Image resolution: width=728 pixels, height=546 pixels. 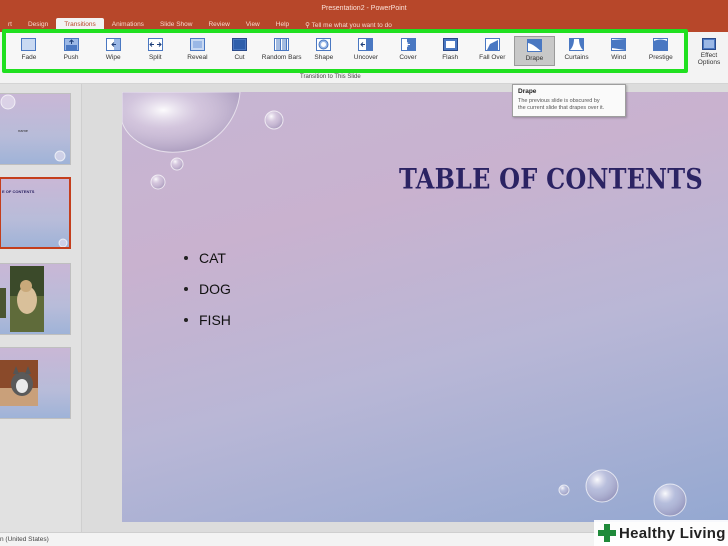 What do you see at coordinates (660, 57) in the screenshot?
I see `transition-label: Prestige` at bounding box center [660, 57].